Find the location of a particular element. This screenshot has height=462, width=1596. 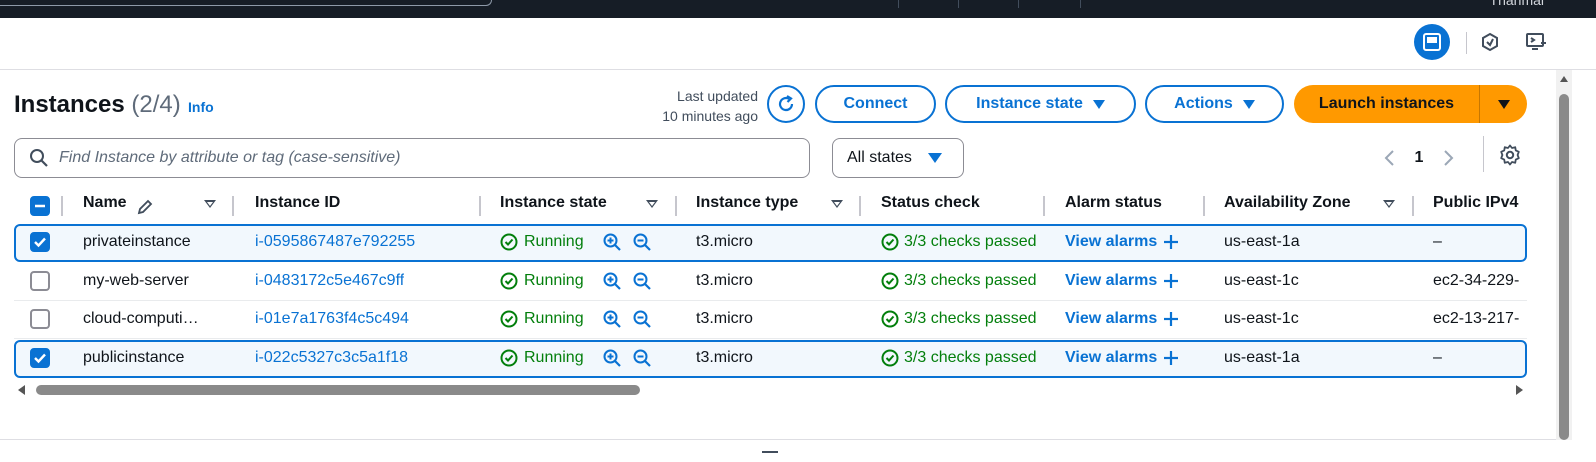

public-ipv4: – is located at coordinates (1437, 357).